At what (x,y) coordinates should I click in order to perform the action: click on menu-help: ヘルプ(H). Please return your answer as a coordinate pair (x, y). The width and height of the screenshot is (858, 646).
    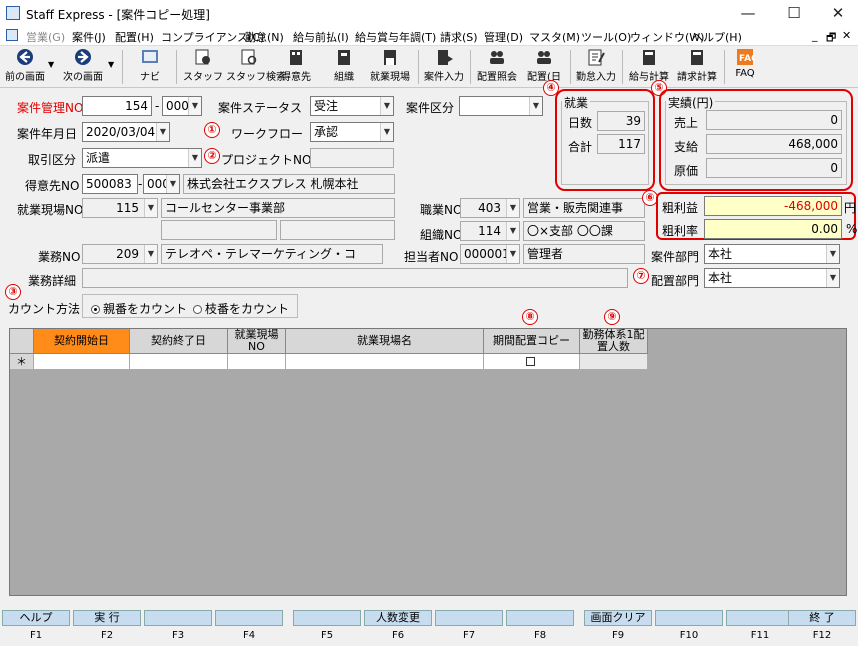
    Looking at the image, I should click on (717, 37).